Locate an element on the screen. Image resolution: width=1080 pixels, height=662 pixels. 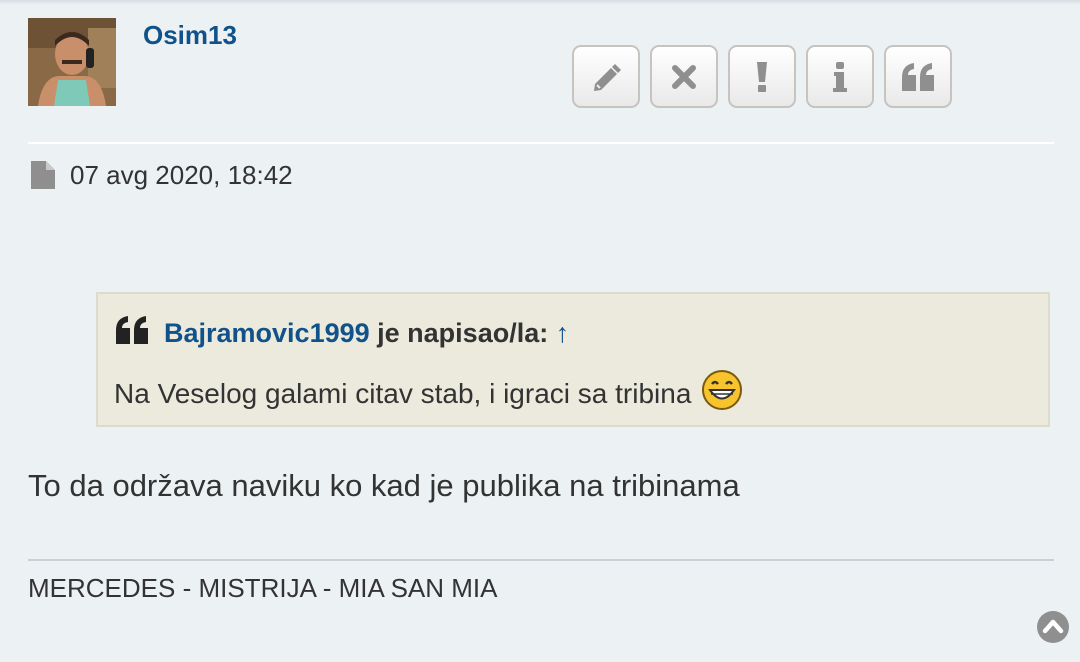
delete-button is located at coordinates (684, 76).